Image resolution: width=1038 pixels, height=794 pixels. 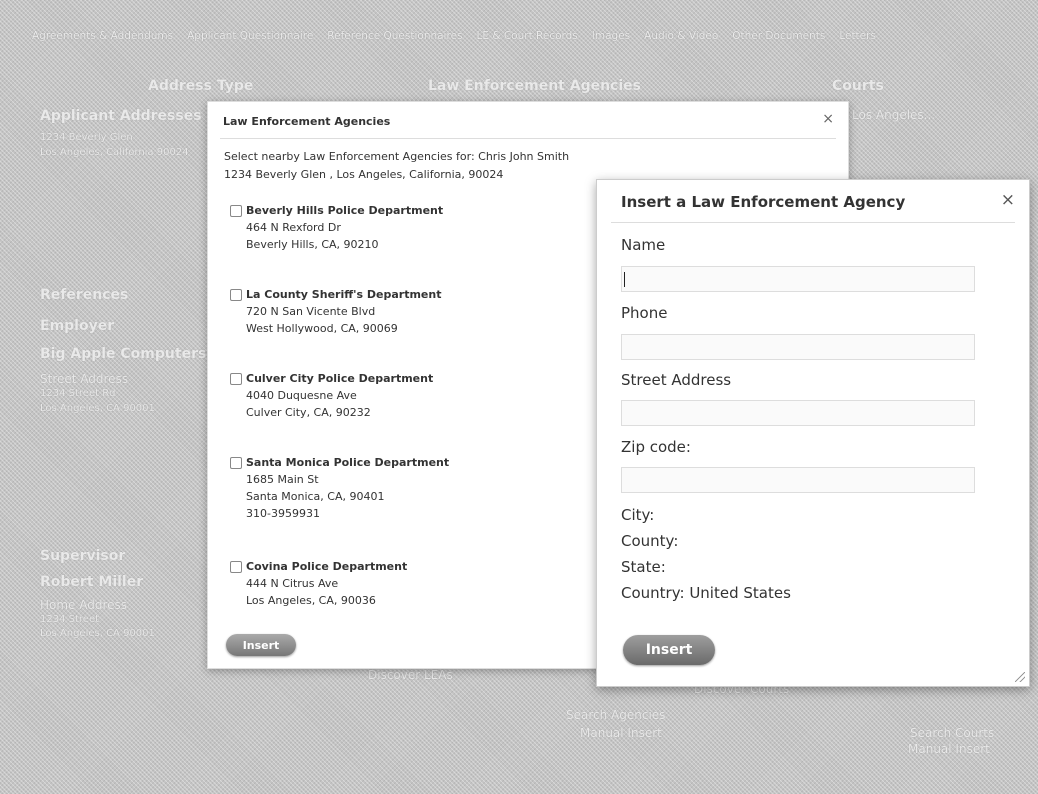 I want to click on nav-item: Agreements & Addendums, so click(x=102, y=36).